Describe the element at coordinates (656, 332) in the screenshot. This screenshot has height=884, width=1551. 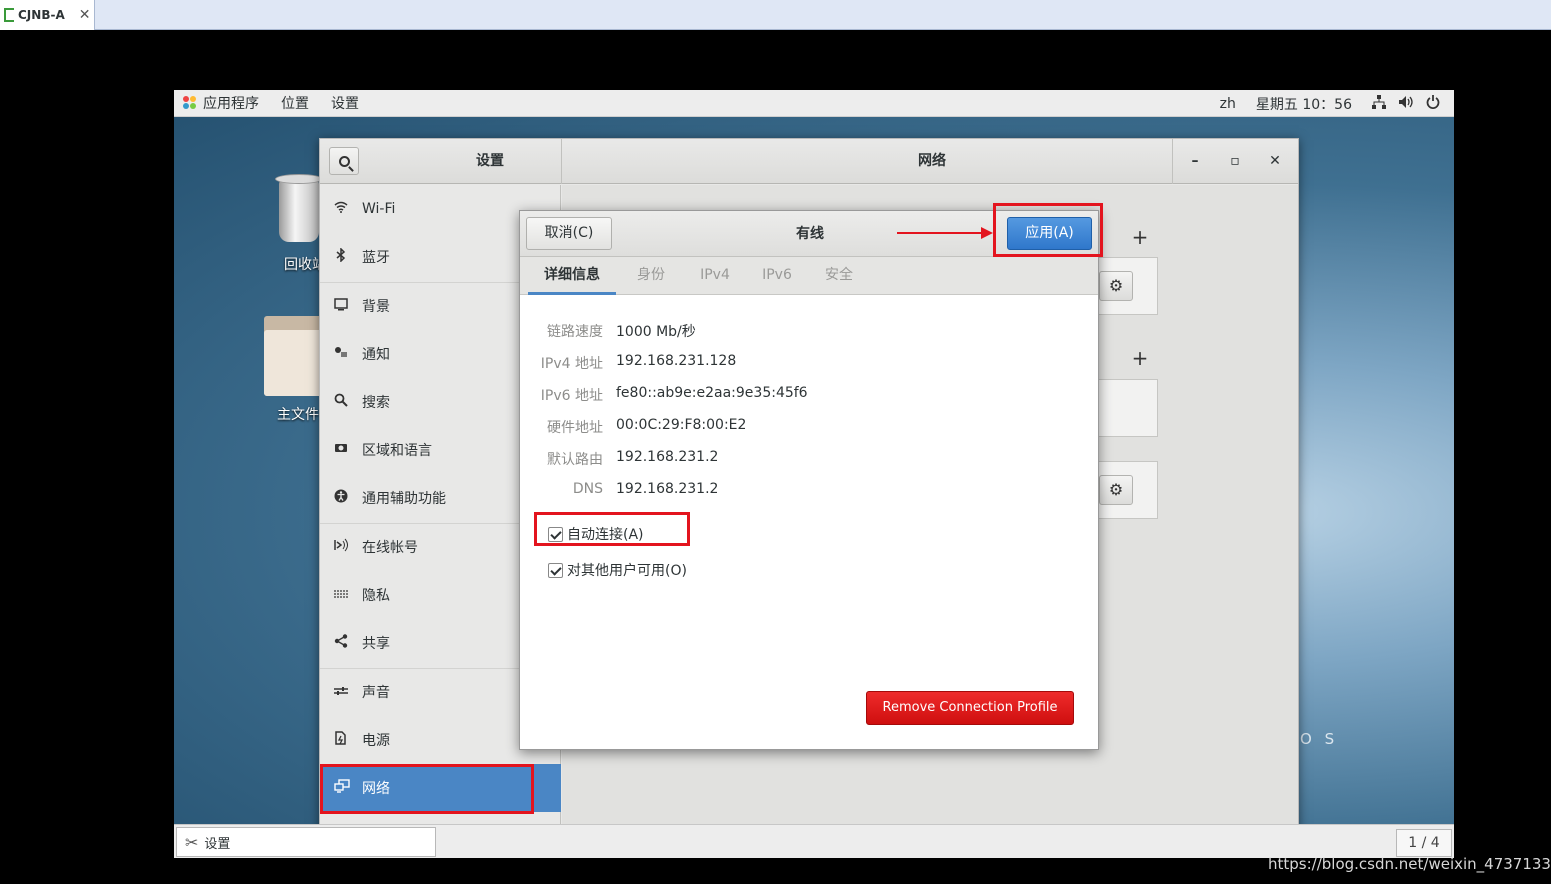
I see `detail-value: 1000 Mb/秒` at that location.